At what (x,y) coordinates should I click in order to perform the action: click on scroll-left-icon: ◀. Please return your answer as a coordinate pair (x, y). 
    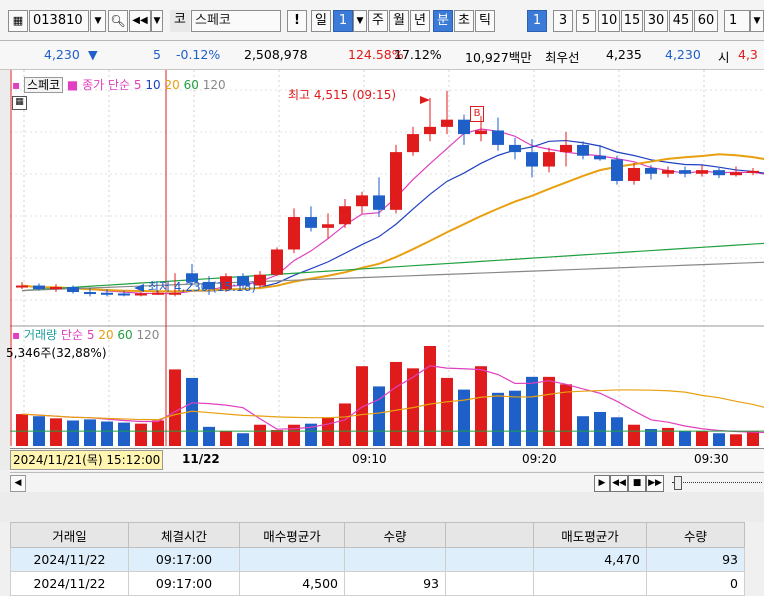
    Looking at the image, I should click on (18, 483).